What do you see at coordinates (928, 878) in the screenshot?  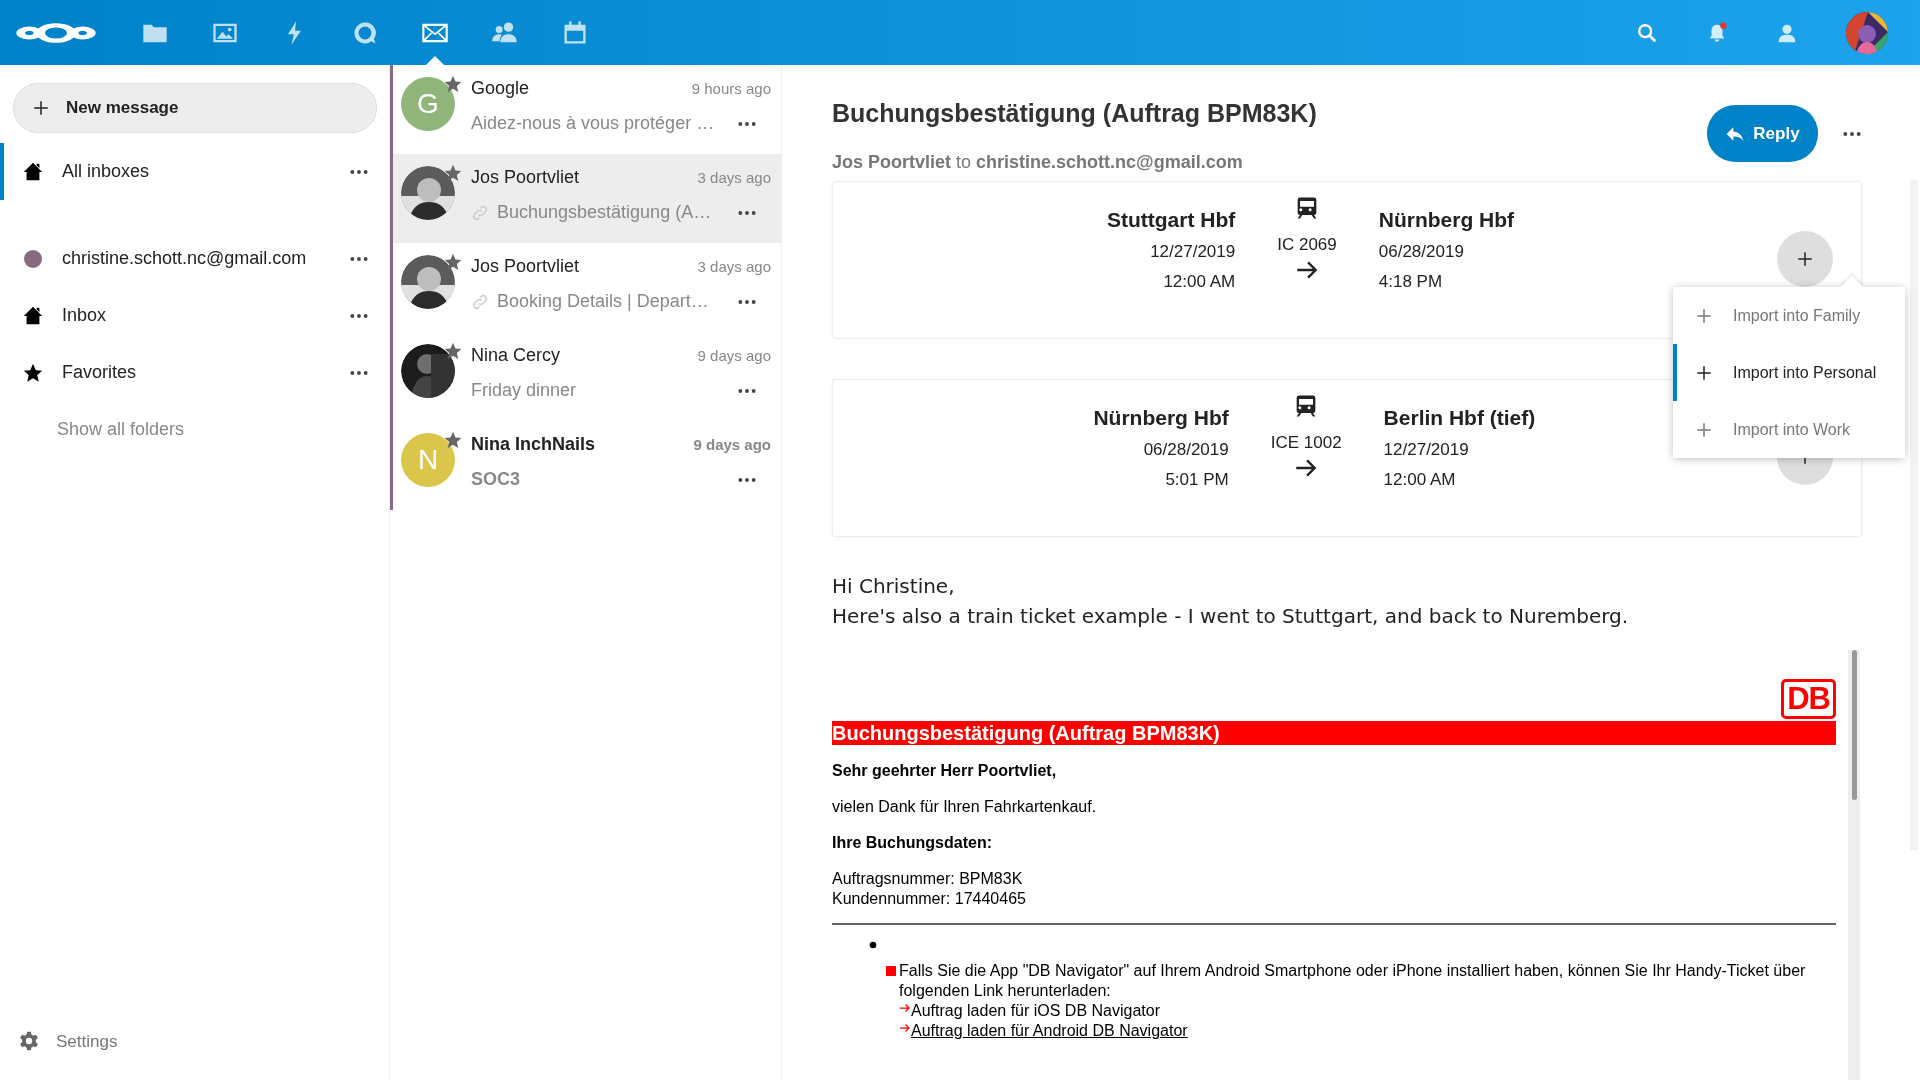 I see `order-number-text: Auftragsnummer: BPM83K` at bounding box center [928, 878].